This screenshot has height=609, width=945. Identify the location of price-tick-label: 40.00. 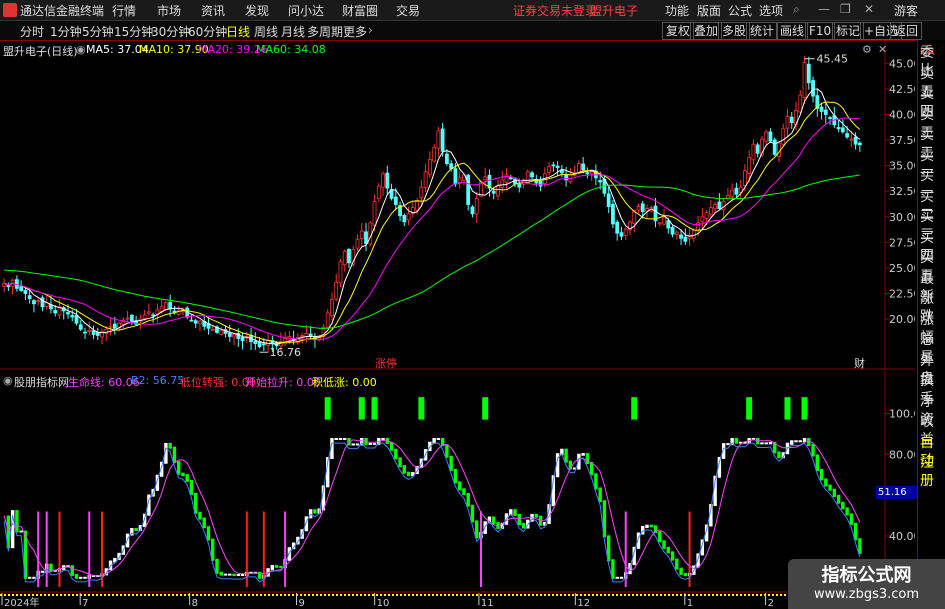
(902, 114).